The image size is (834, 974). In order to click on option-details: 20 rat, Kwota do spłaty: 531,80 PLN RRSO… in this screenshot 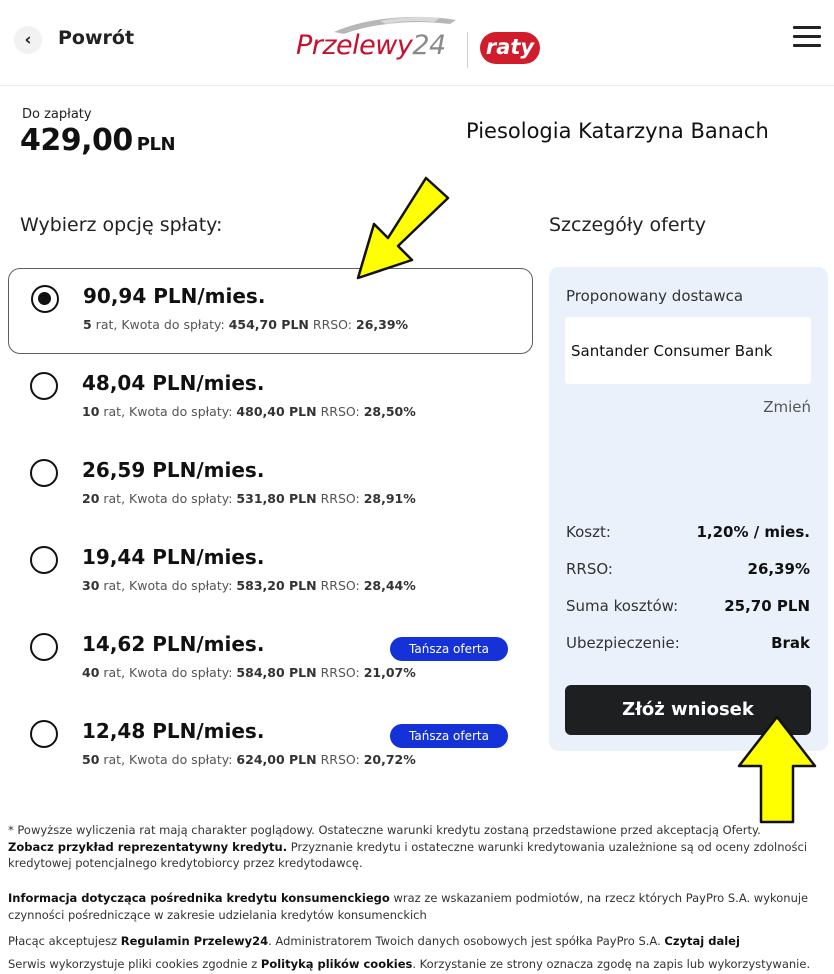, I will do `click(249, 498)`.